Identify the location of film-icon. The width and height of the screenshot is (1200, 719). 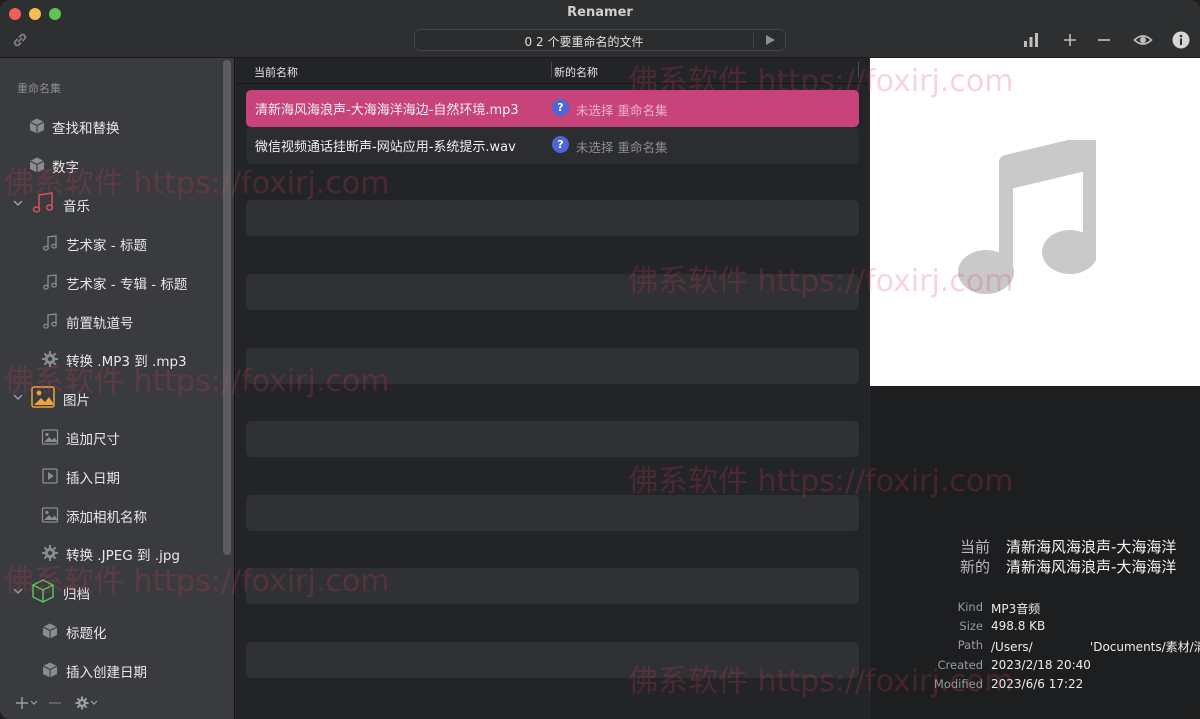
(50, 476).